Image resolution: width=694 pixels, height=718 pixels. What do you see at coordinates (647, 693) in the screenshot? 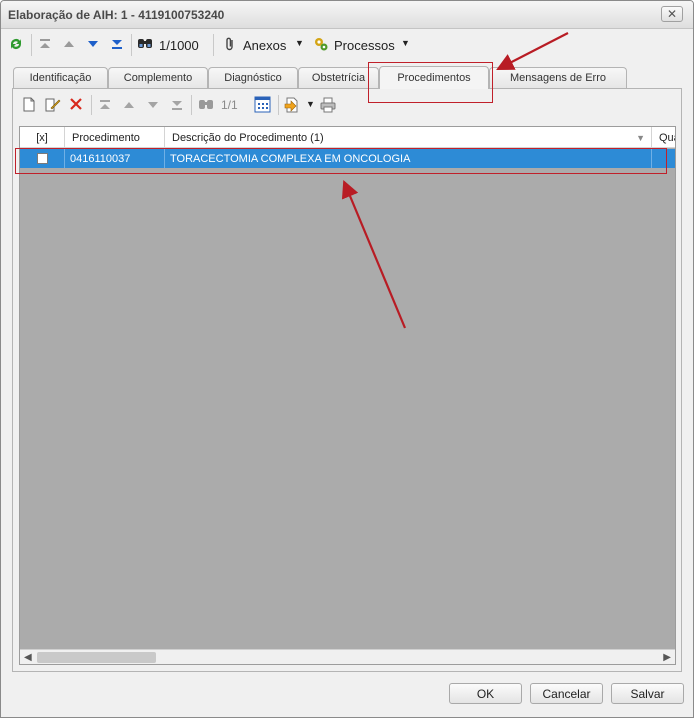
I see `save-button: Salvar` at bounding box center [647, 693].